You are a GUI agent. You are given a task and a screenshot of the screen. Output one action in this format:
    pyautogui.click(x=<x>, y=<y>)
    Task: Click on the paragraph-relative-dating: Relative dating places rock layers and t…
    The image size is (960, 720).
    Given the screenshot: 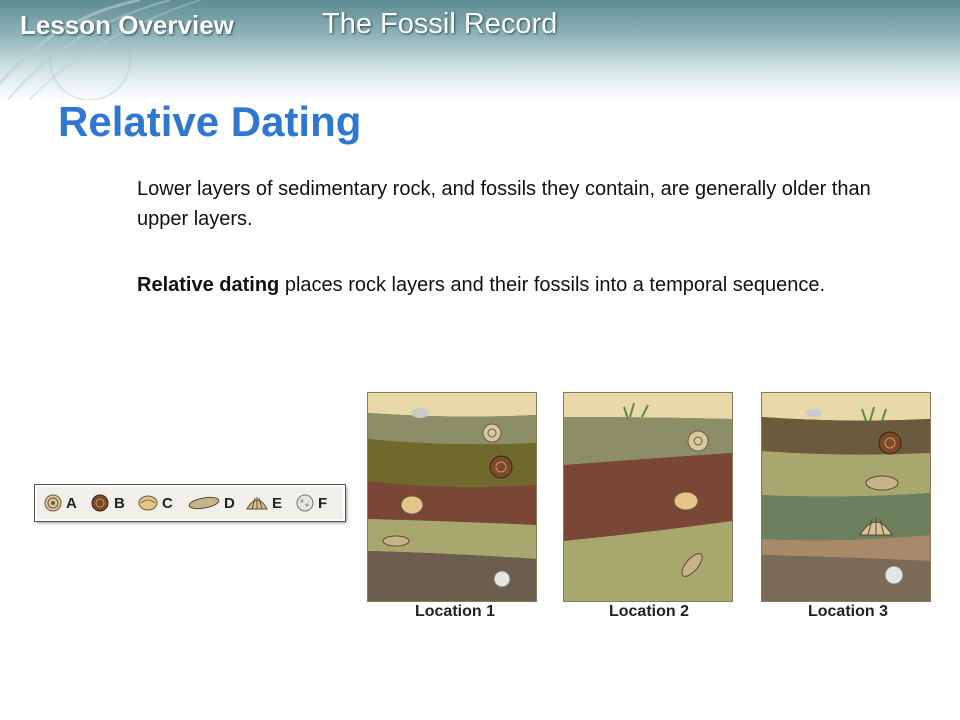 What is the action you would take?
    pyautogui.click(x=522, y=285)
    